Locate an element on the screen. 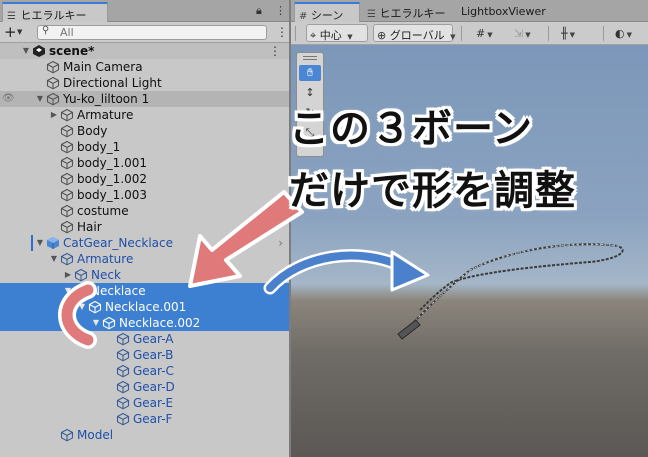 Image resolution: width=648 pixels, height=457 pixels. hierarchy-row-label: body_1 is located at coordinates (99, 147).